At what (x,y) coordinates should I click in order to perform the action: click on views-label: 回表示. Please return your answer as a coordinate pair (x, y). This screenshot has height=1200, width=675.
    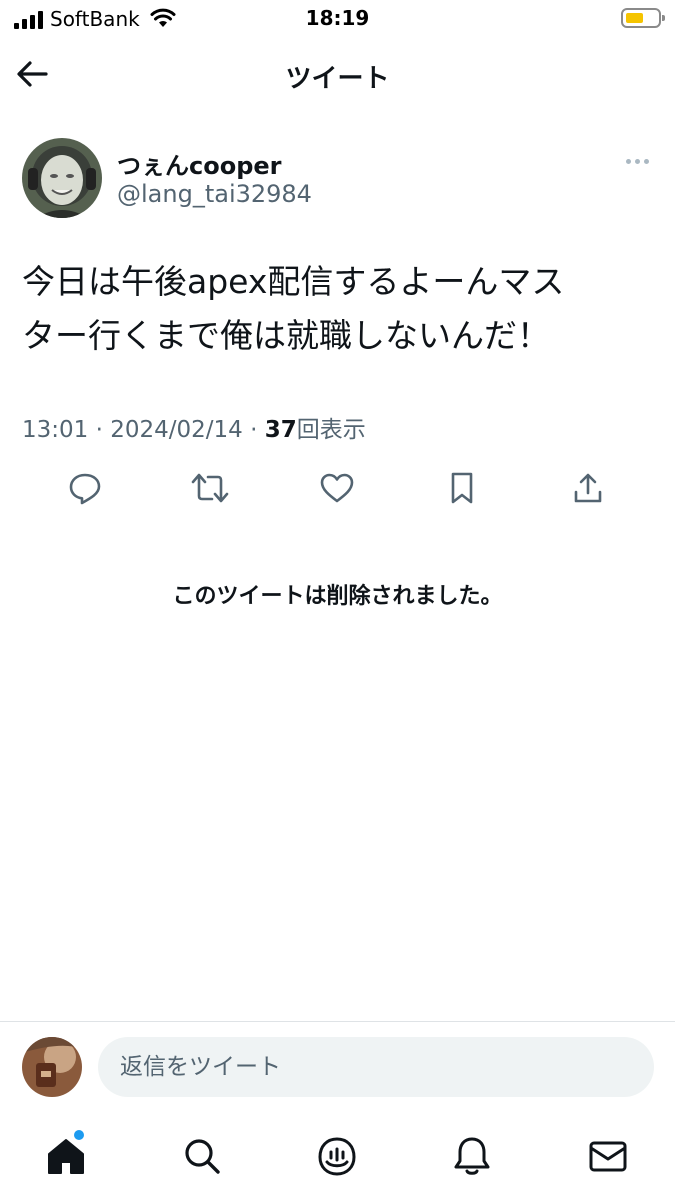
    Looking at the image, I should click on (331, 430).